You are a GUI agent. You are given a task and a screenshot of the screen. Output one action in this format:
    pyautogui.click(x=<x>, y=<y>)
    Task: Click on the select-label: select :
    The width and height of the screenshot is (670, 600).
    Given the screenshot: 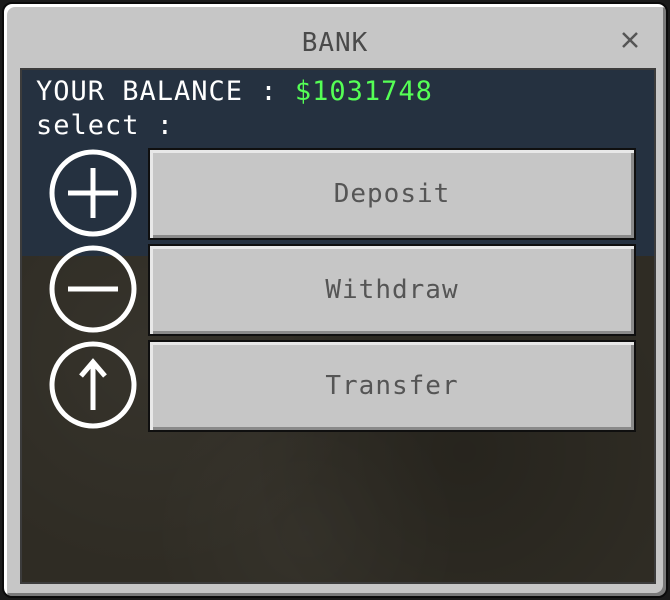 What is the action you would take?
    pyautogui.click(x=105, y=125)
    